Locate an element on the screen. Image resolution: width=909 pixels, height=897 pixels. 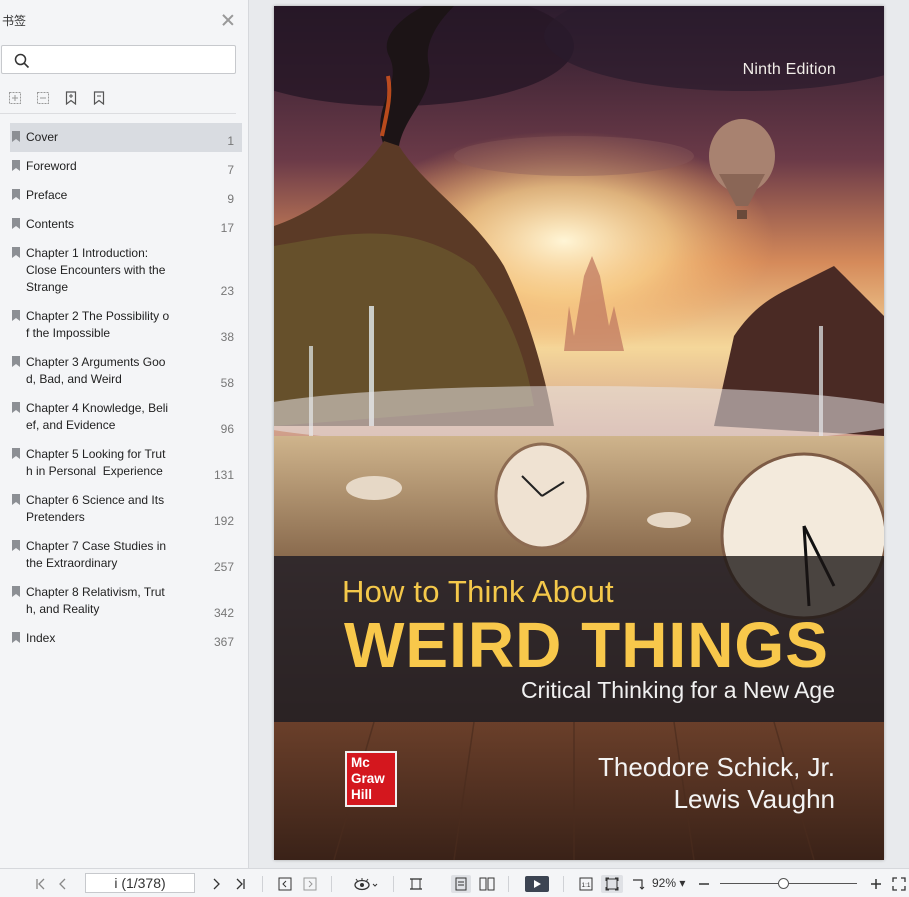
bookmark-page-number: 17 is located at coordinates (227, 228).